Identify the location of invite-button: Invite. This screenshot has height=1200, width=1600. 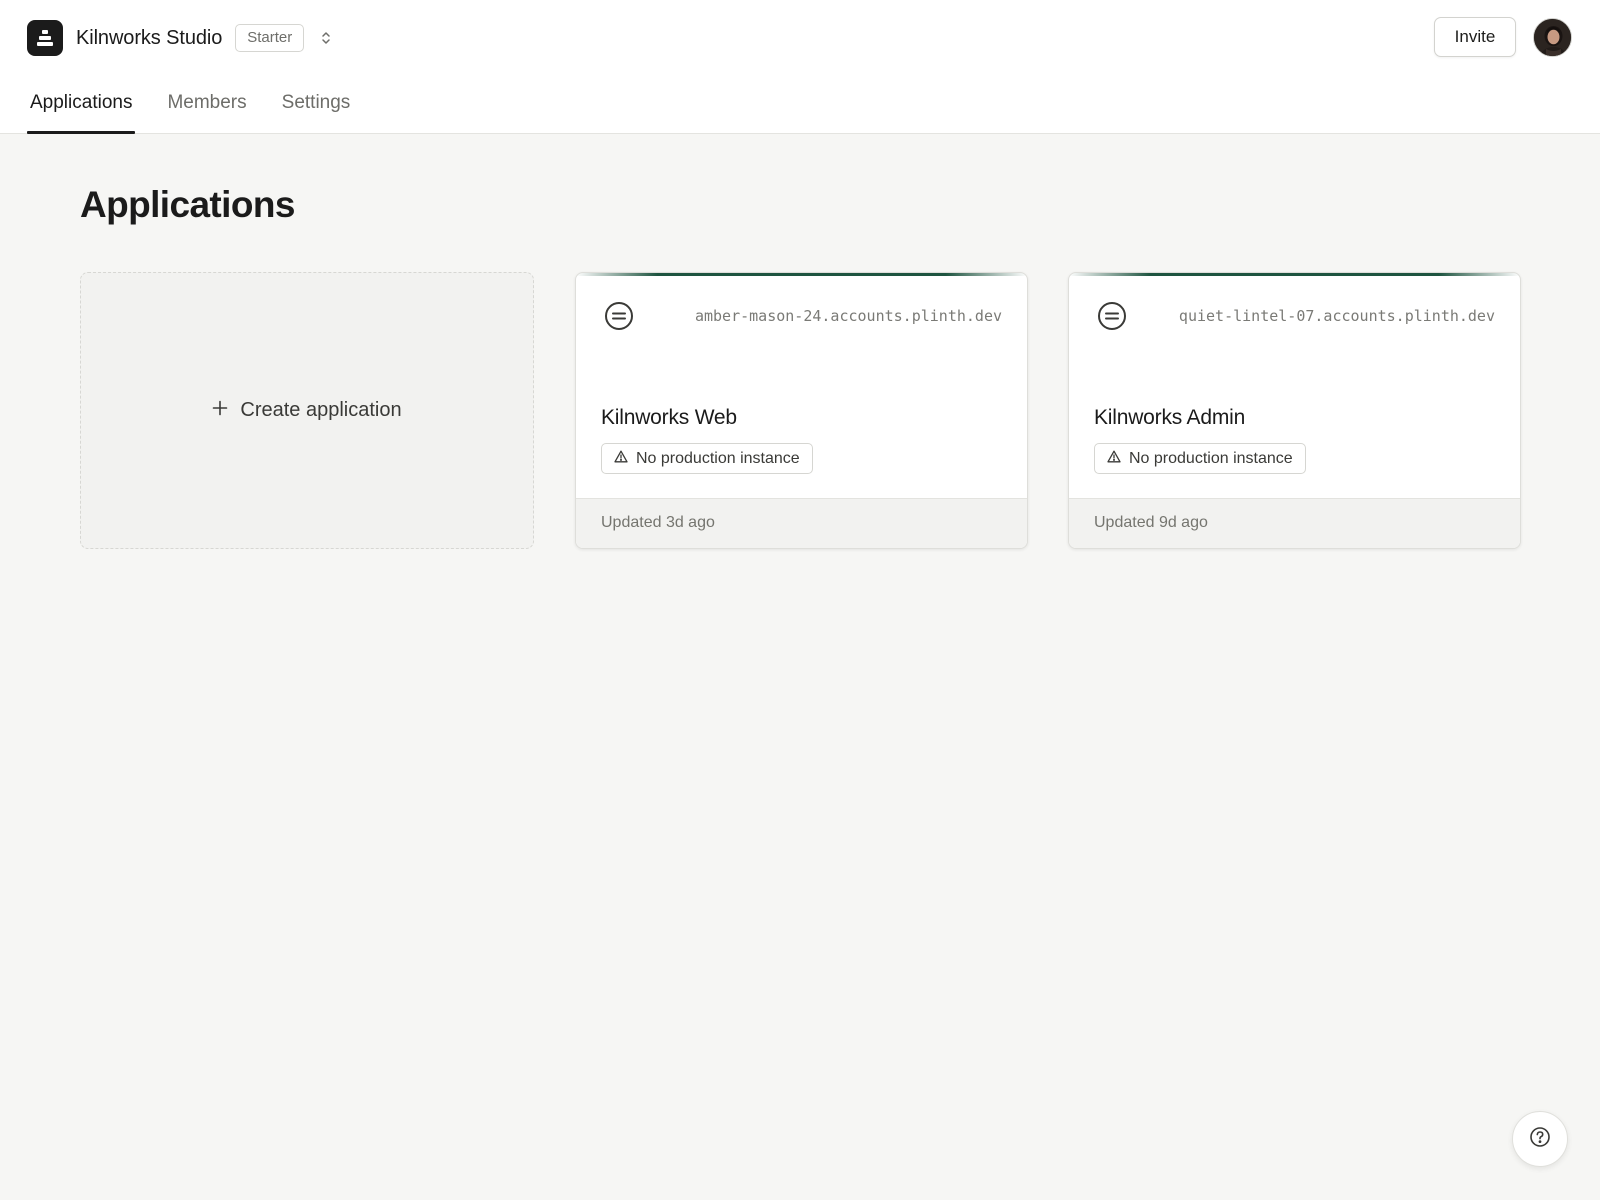
(1475, 37).